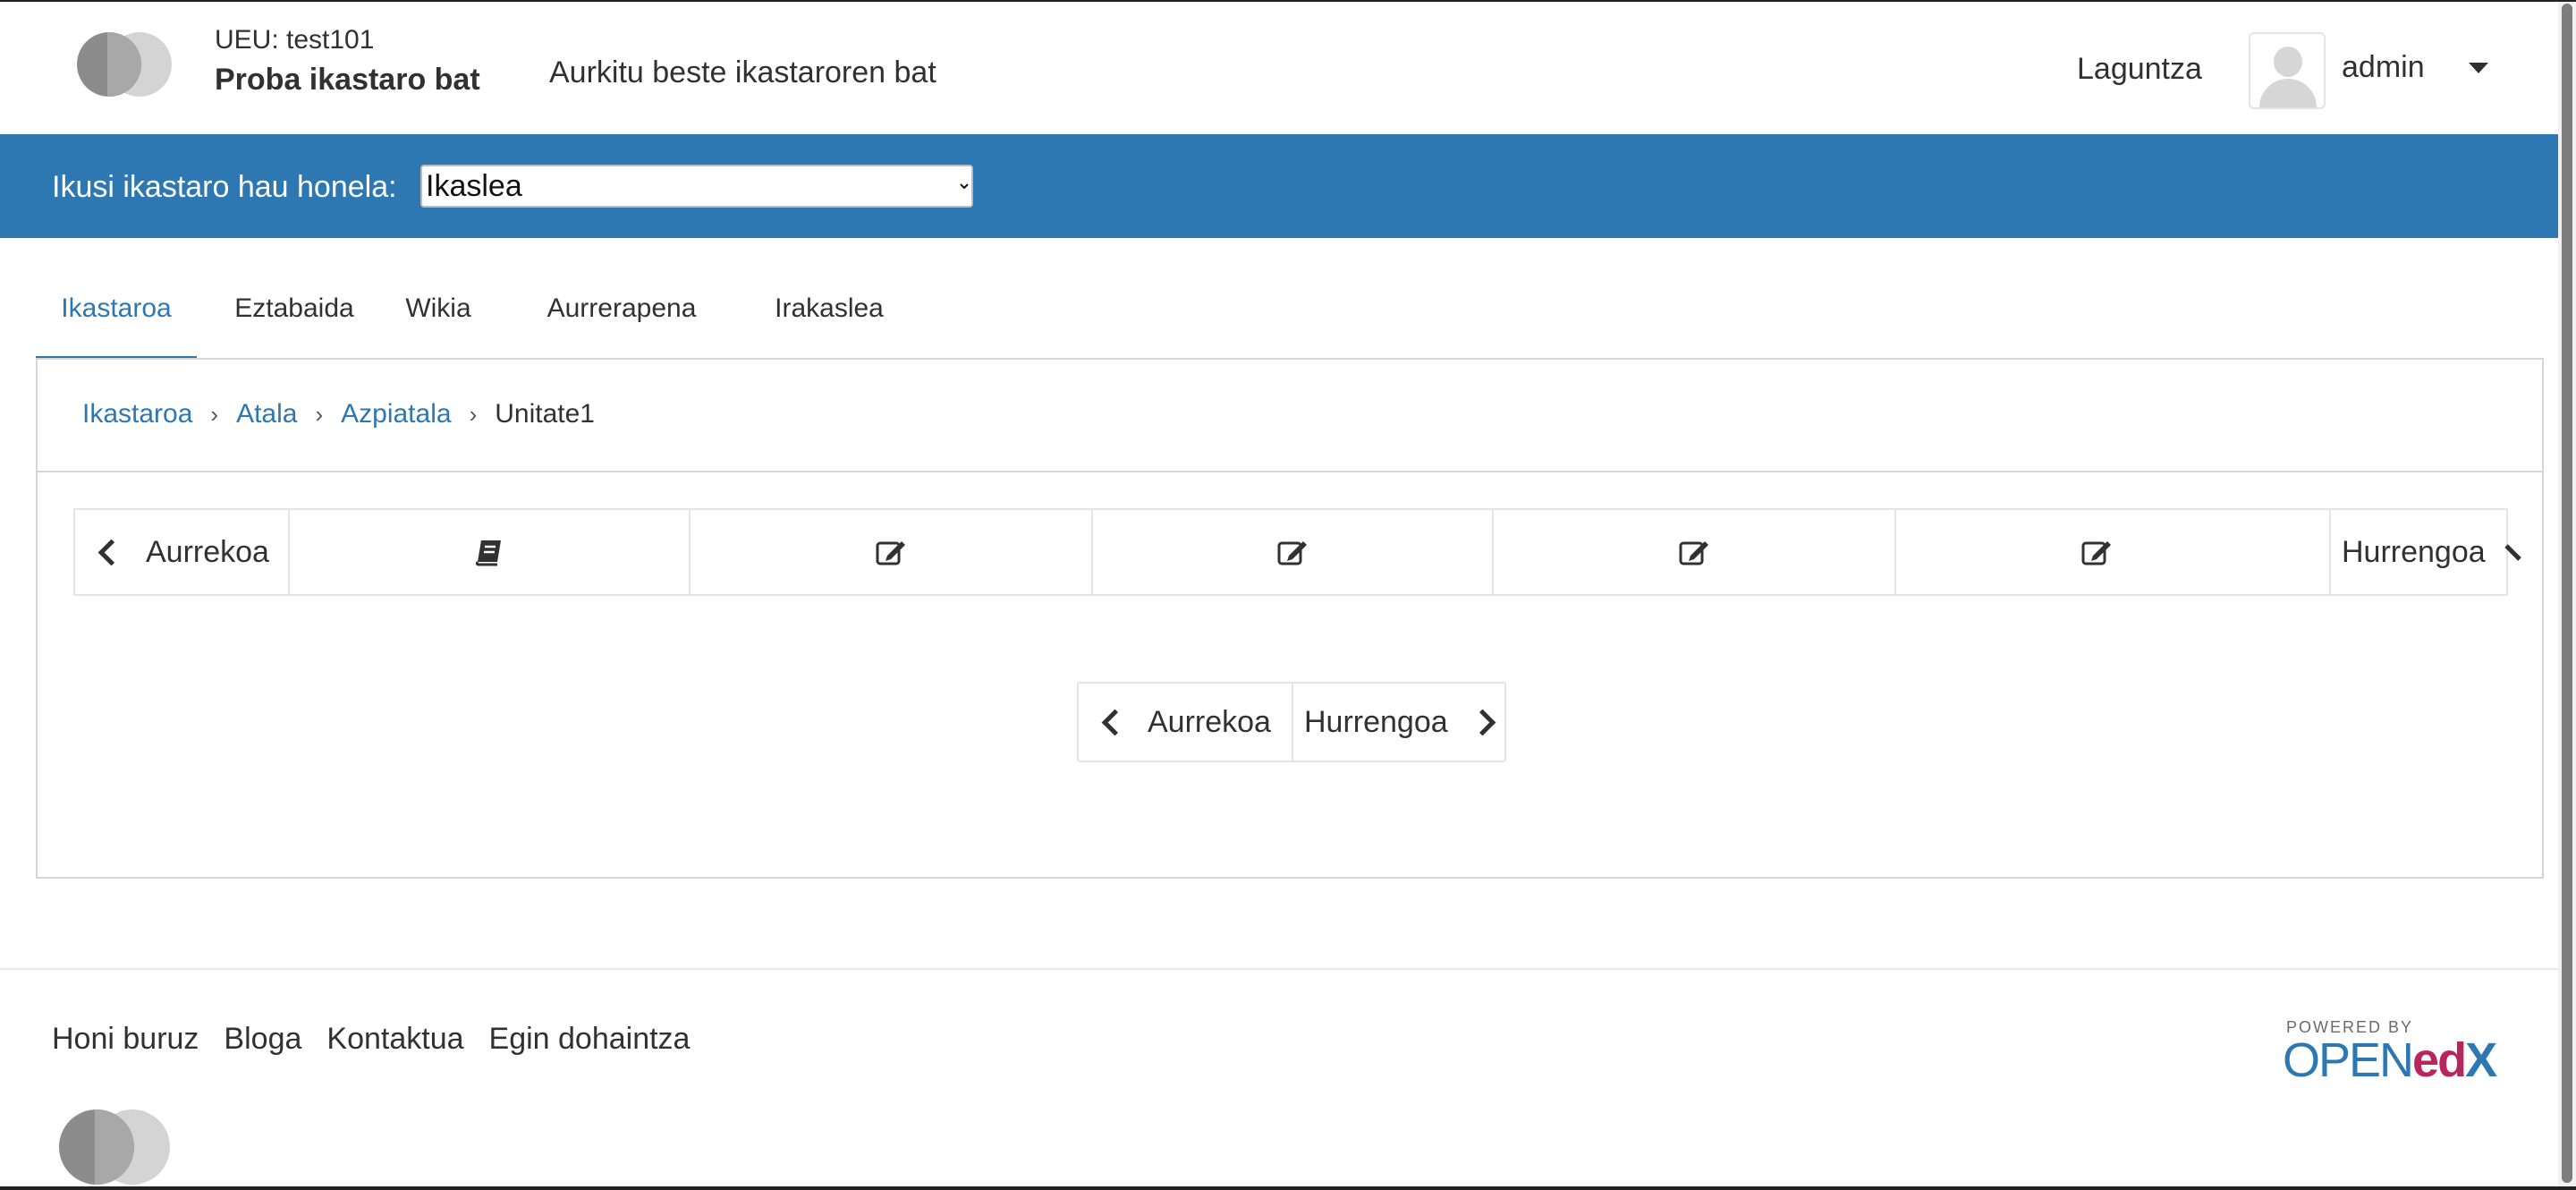 Image resolution: width=2576 pixels, height=1190 pixels. I want to click on footer-link-blog: Bloga, so click(262, 1039).